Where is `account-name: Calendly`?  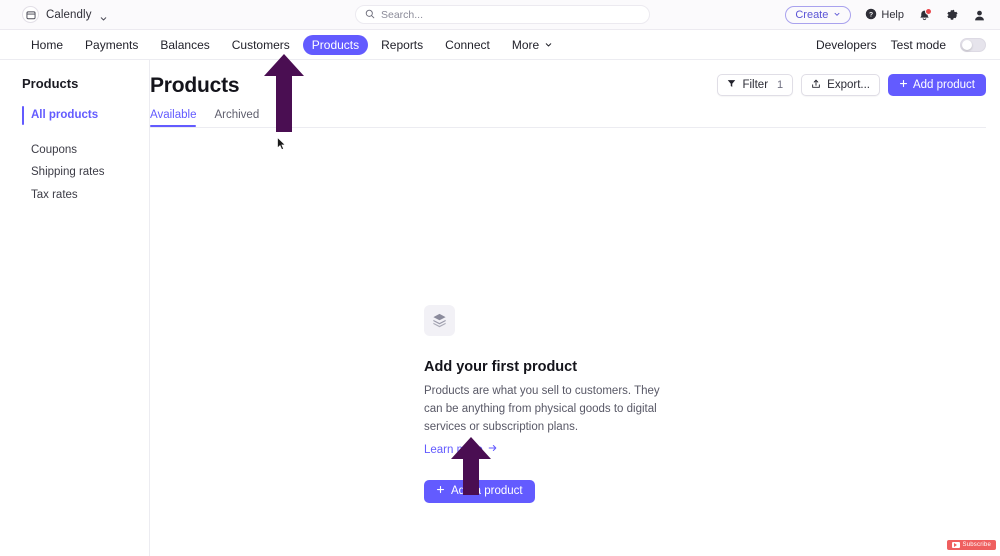
account-name: Calendly is located at coordinates (69, 14).